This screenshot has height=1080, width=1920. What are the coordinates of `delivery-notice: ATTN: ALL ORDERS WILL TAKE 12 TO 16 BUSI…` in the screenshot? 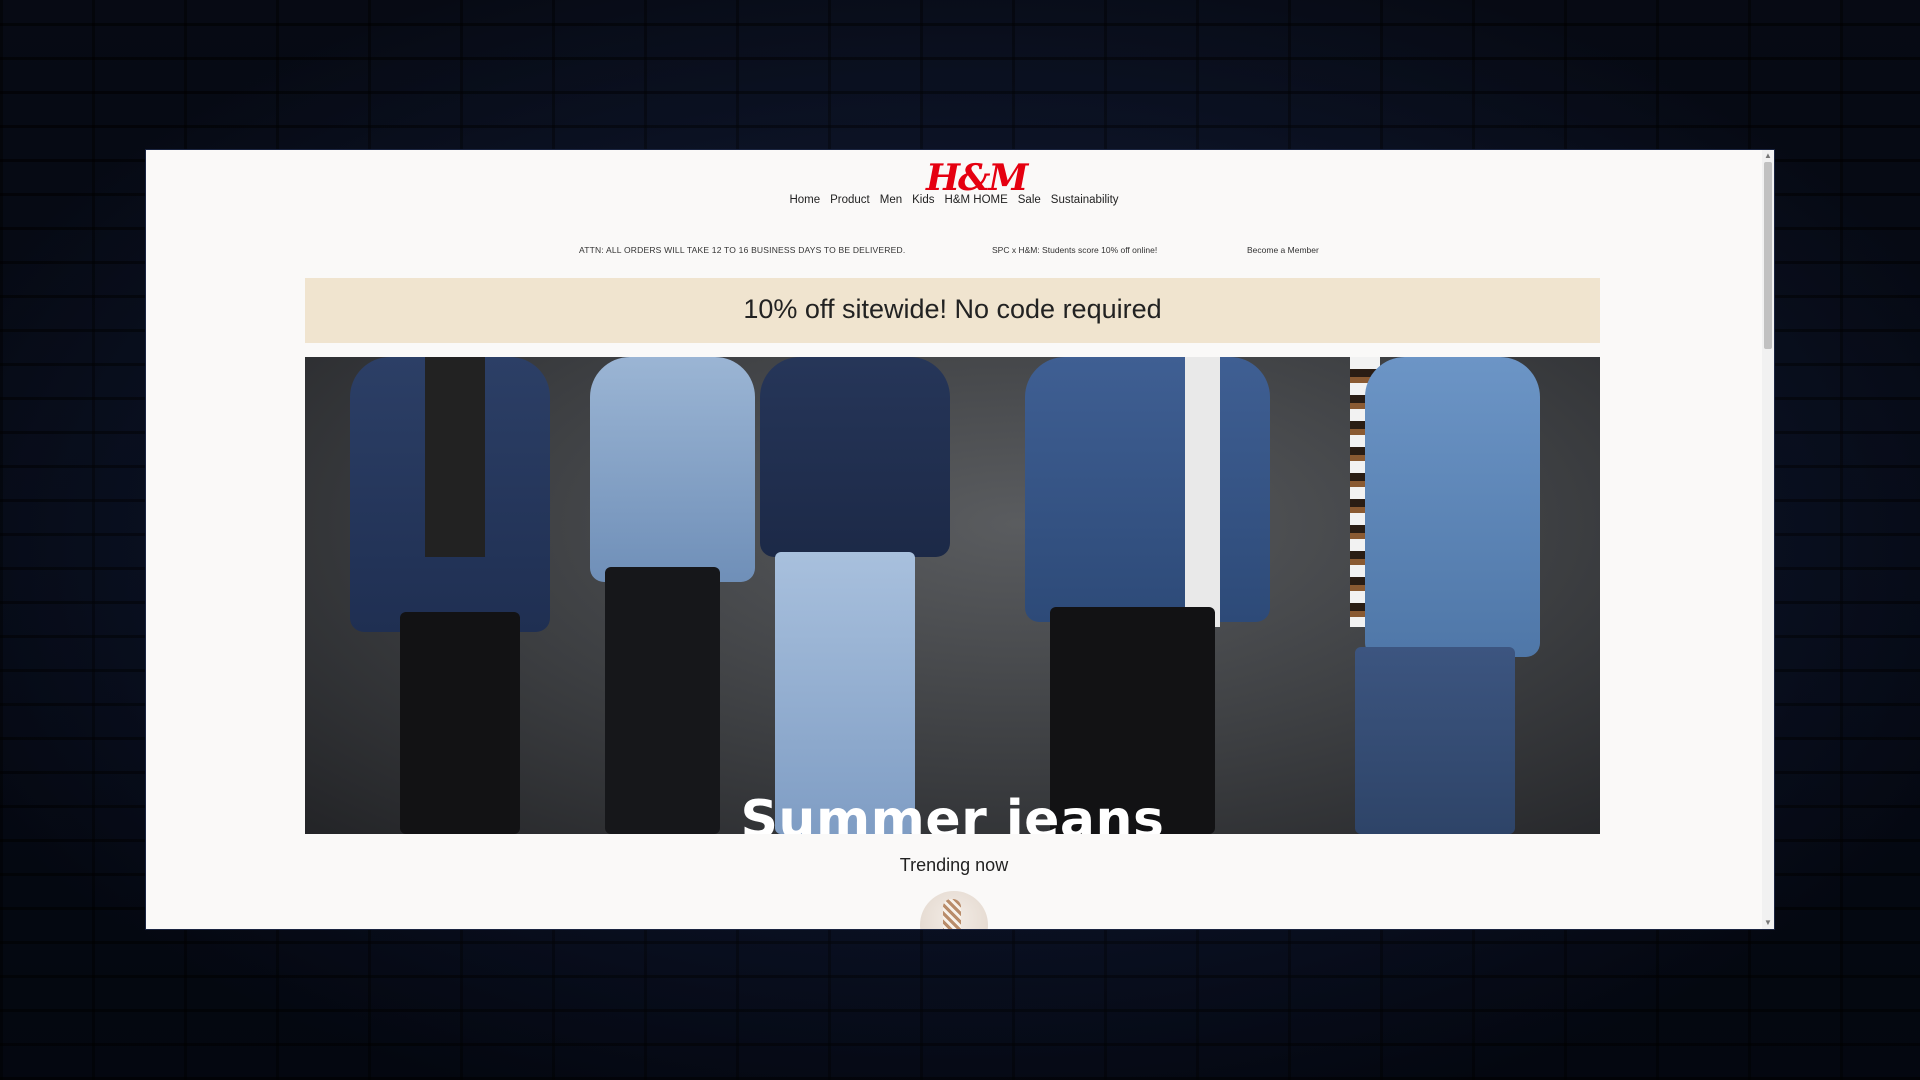 It's located at (742, 250).